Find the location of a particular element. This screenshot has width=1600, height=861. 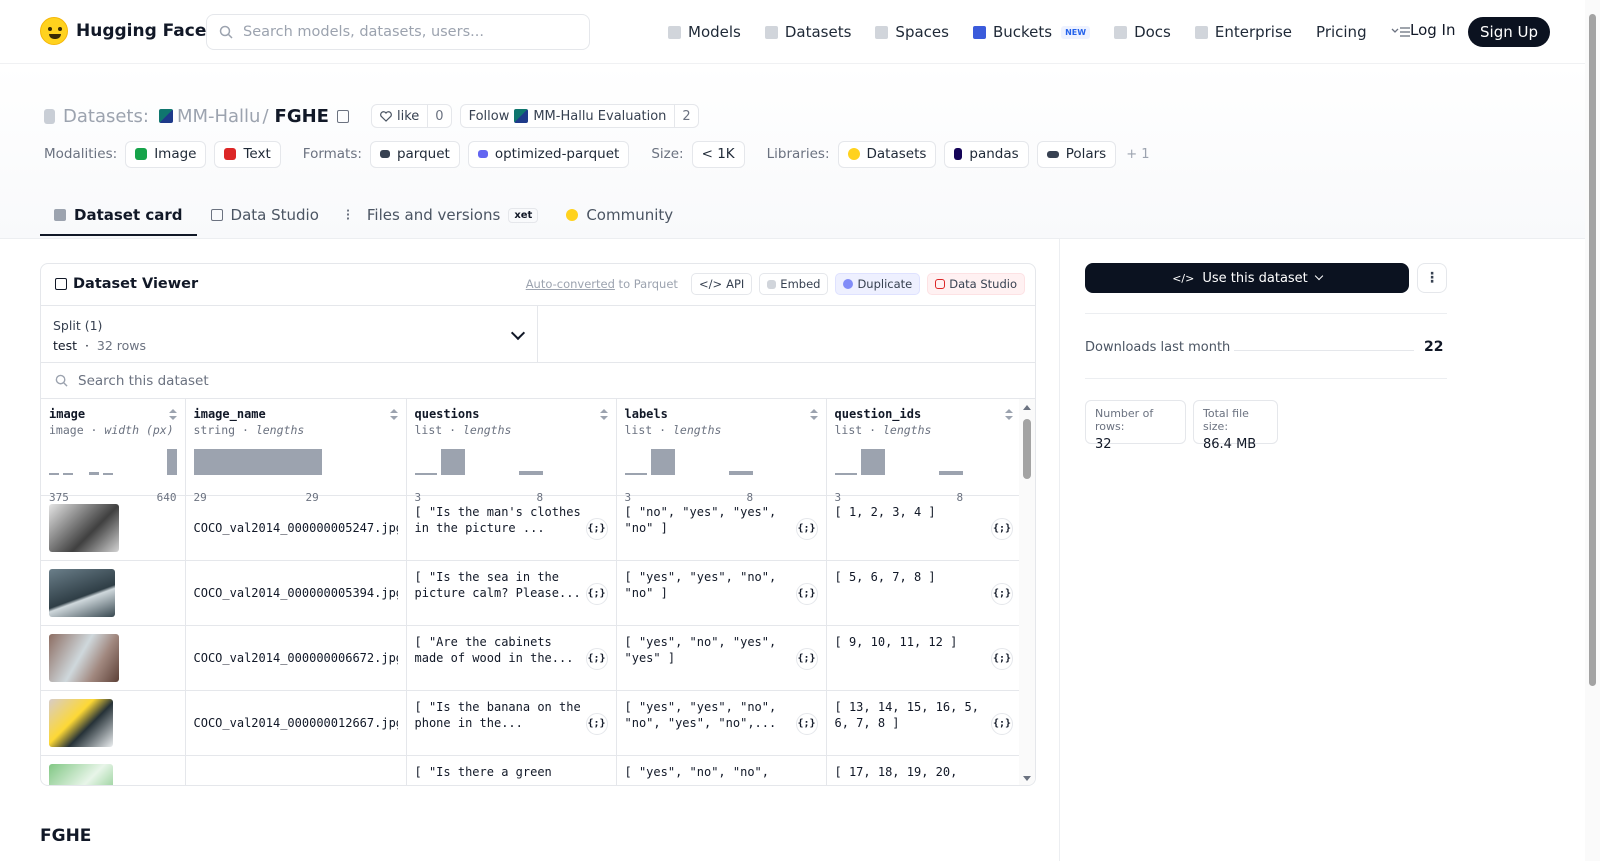

login-link: Log In is located at coordinates (1433, 30).